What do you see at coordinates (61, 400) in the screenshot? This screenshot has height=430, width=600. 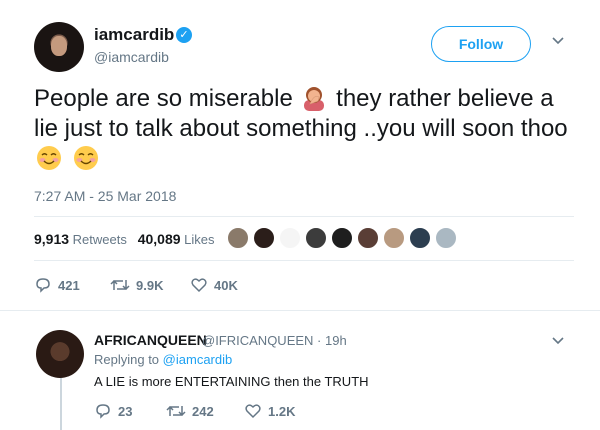 I see `thread-line` at bounding box center [61, 400].